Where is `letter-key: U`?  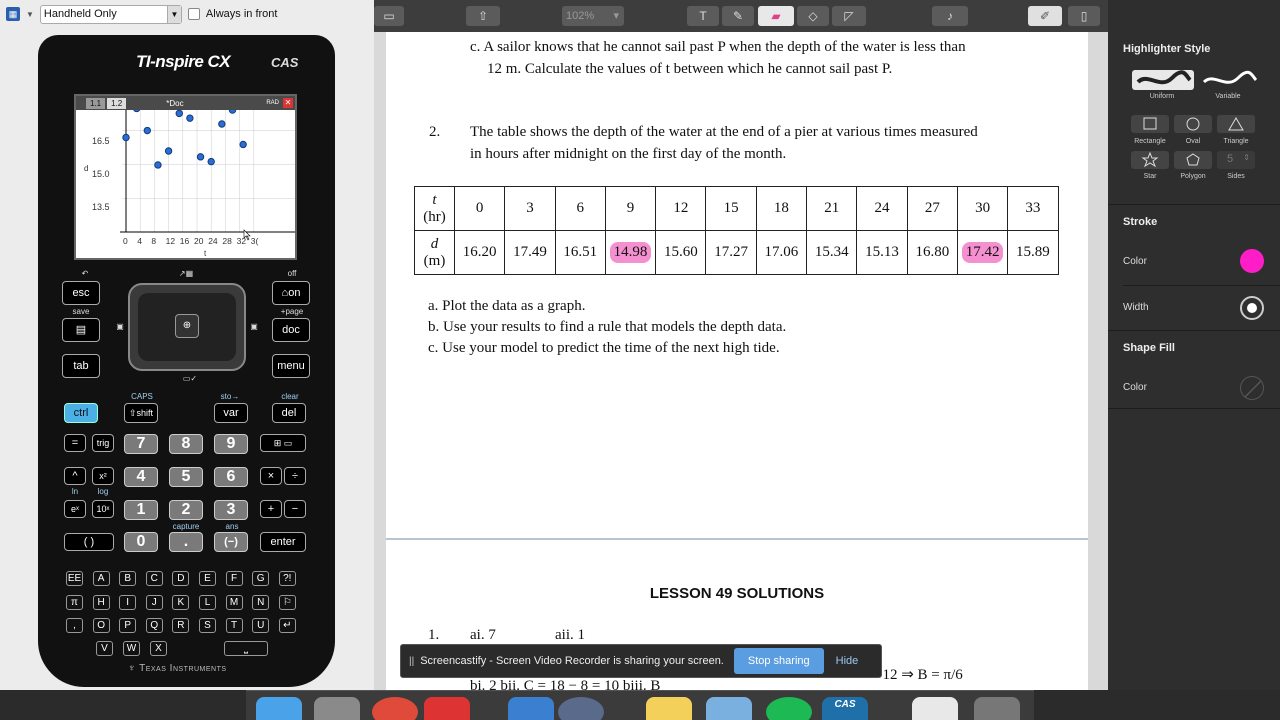
letter-key: U is located at coordinates (261, 625).